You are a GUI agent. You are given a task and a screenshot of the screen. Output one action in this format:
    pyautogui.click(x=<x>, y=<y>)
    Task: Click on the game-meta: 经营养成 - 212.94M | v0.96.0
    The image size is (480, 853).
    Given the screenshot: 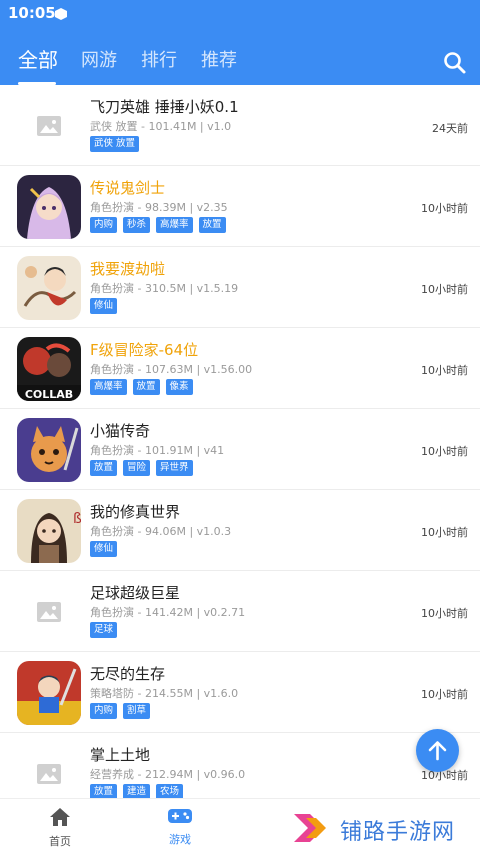 What is the action you would take?
    pyautogui.click(x=168, y=774)
    